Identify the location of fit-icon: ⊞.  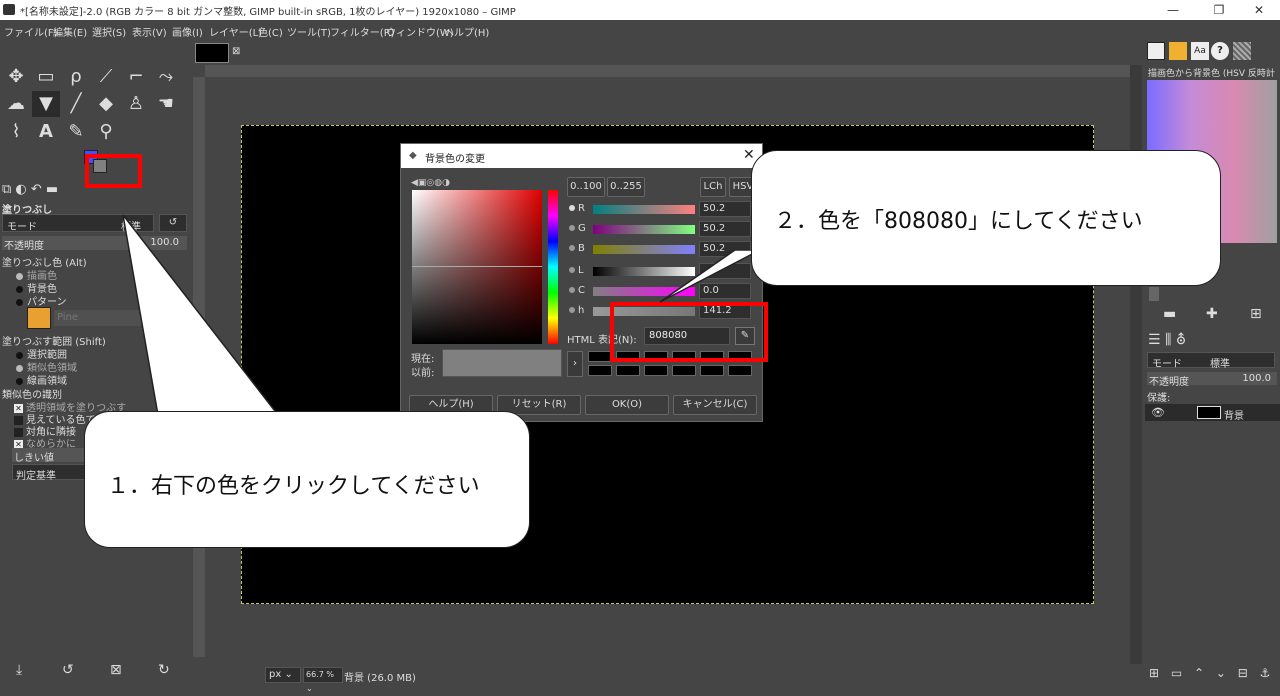
(1256, 314).